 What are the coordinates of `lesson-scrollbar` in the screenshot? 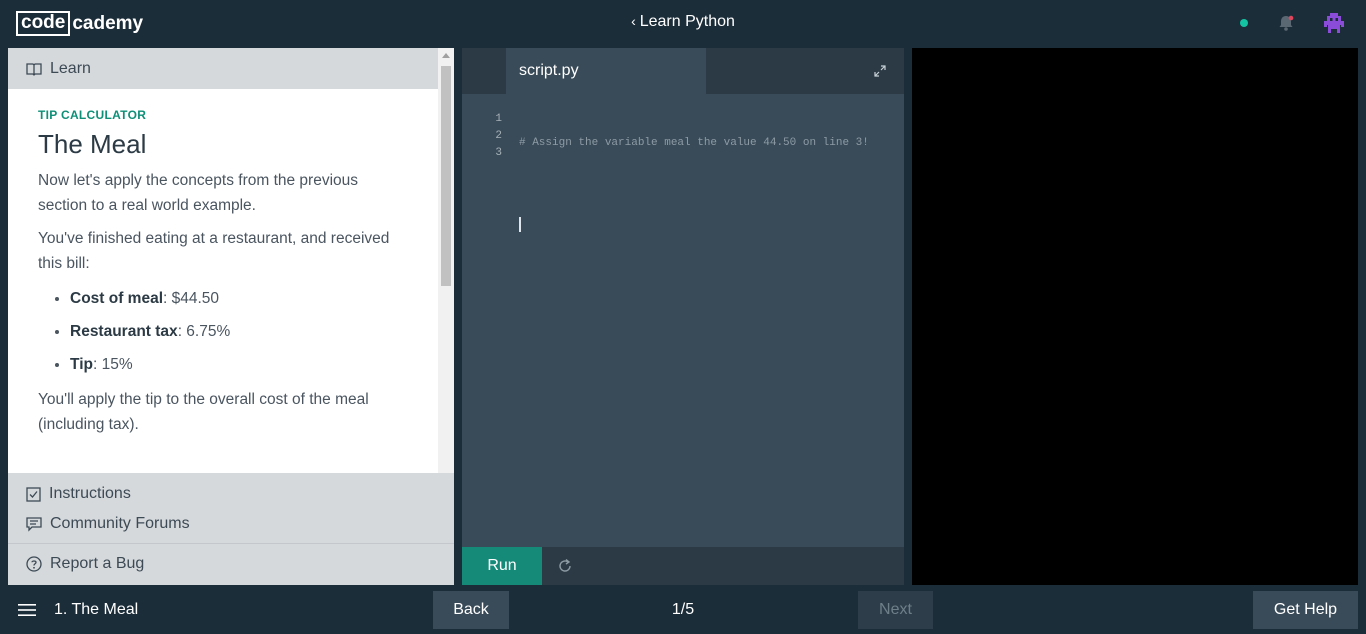 It's located at (446, 275).